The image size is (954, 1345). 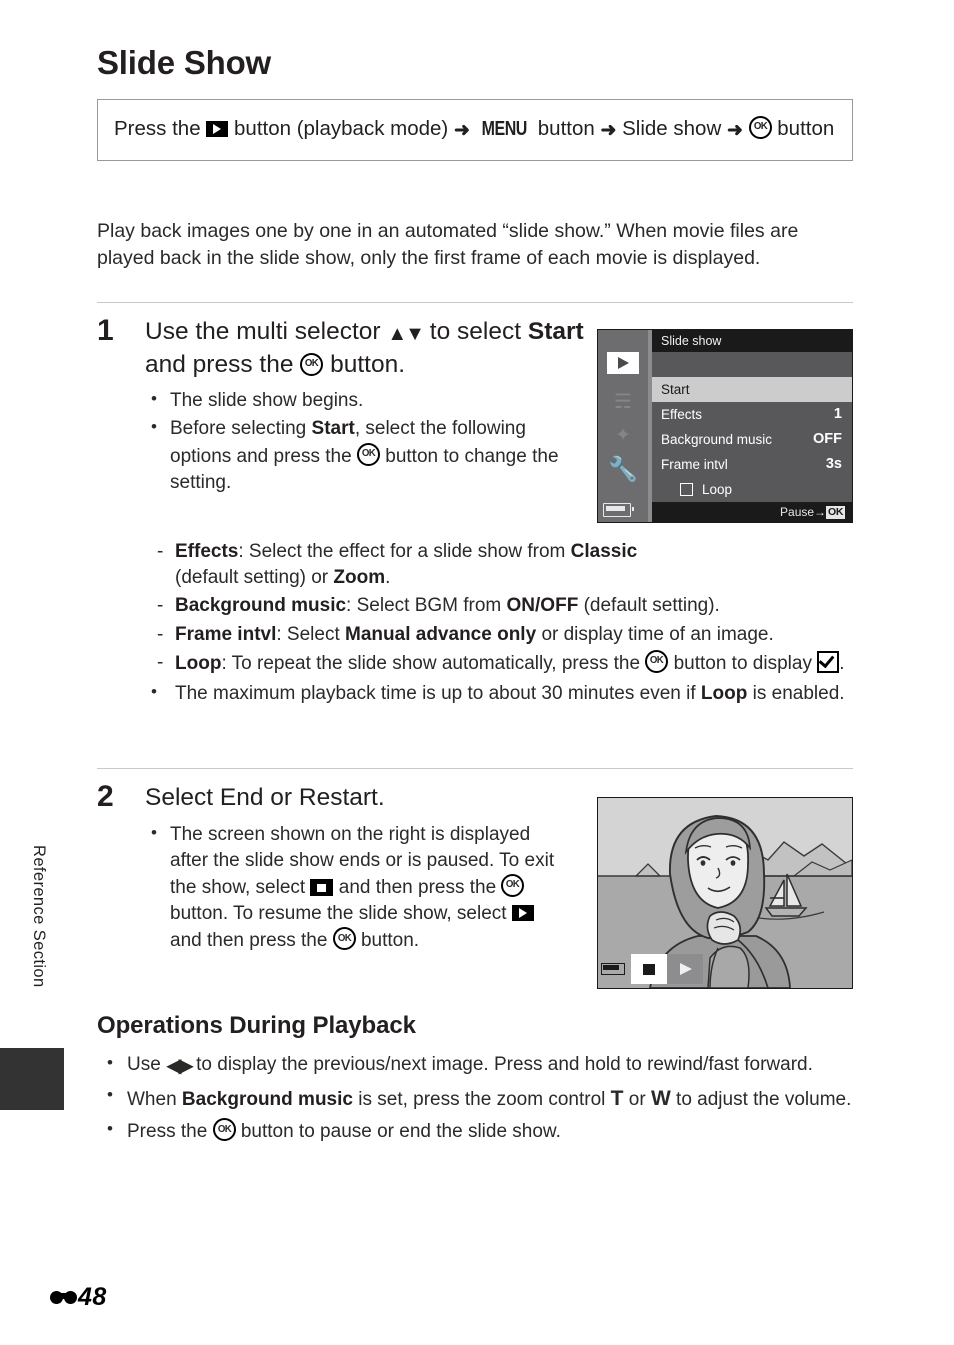 What do you see at coordinates (267, 1100) in the screenshot?
I see `op-b2-bgm: Background music` at bounding box center [267, 1100].